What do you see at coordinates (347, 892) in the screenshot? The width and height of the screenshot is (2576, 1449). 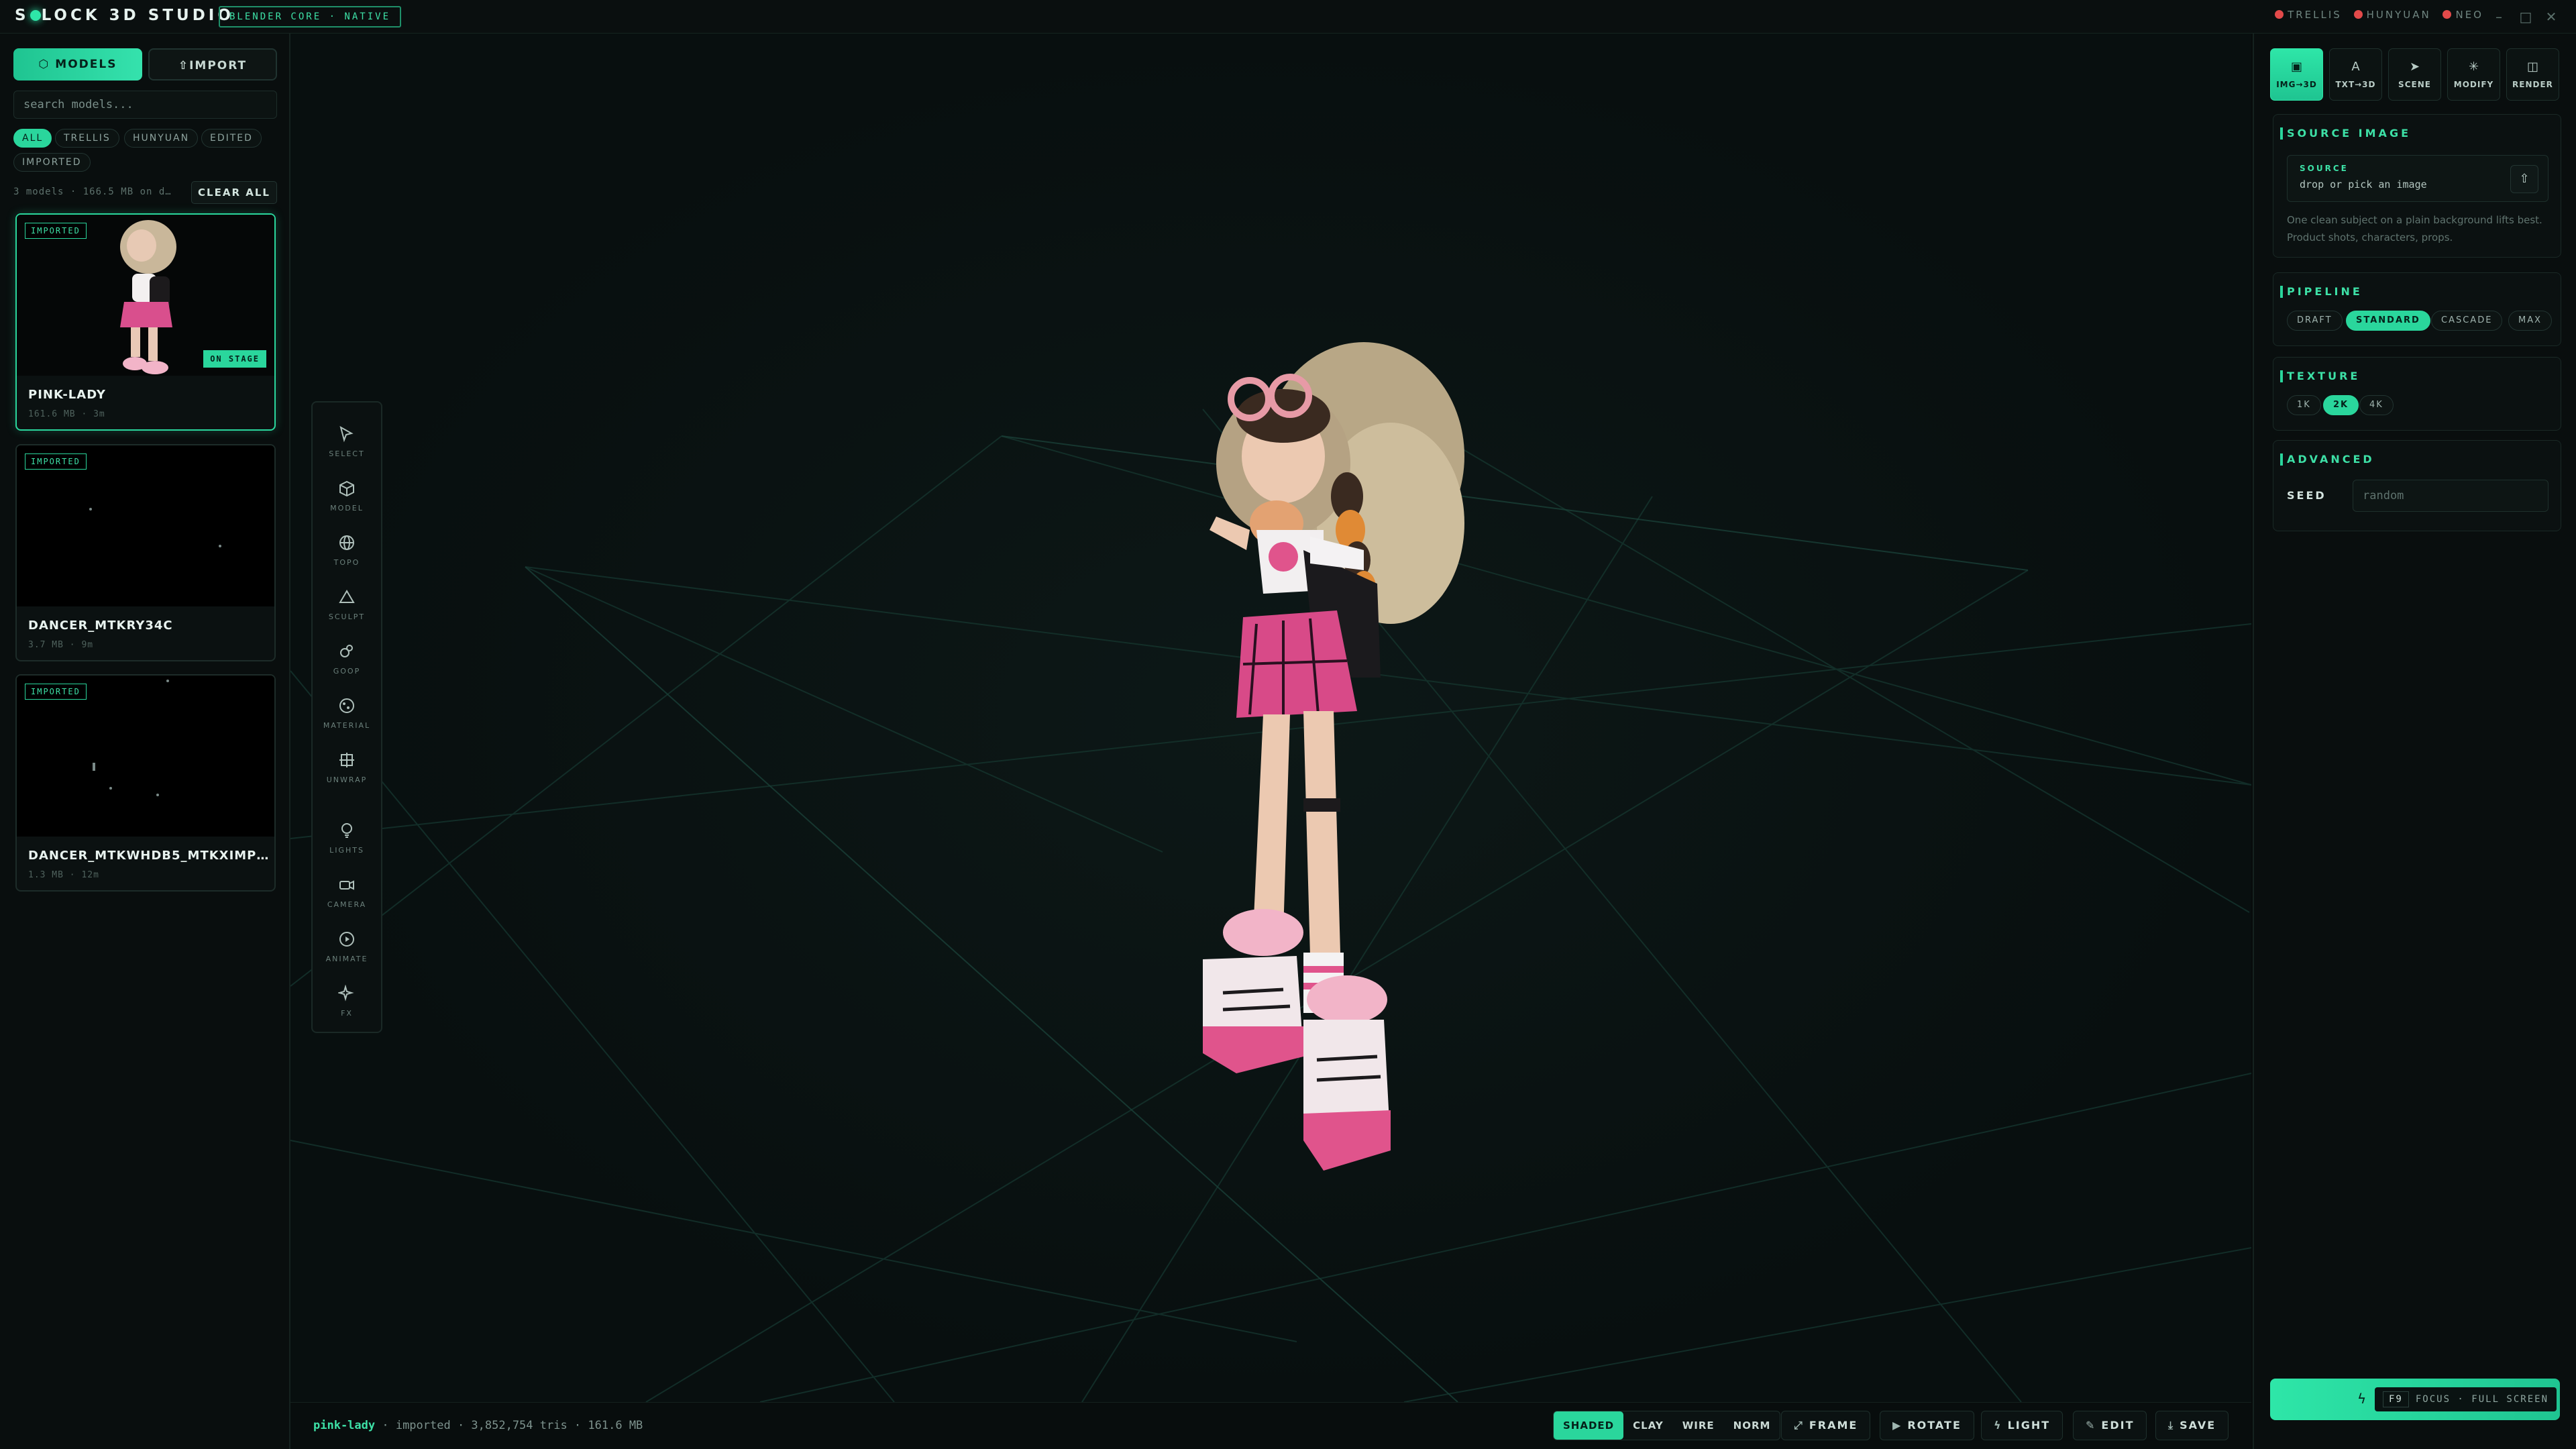 I see `tool-camera: CAMERA` at bounding box center [347, 892].